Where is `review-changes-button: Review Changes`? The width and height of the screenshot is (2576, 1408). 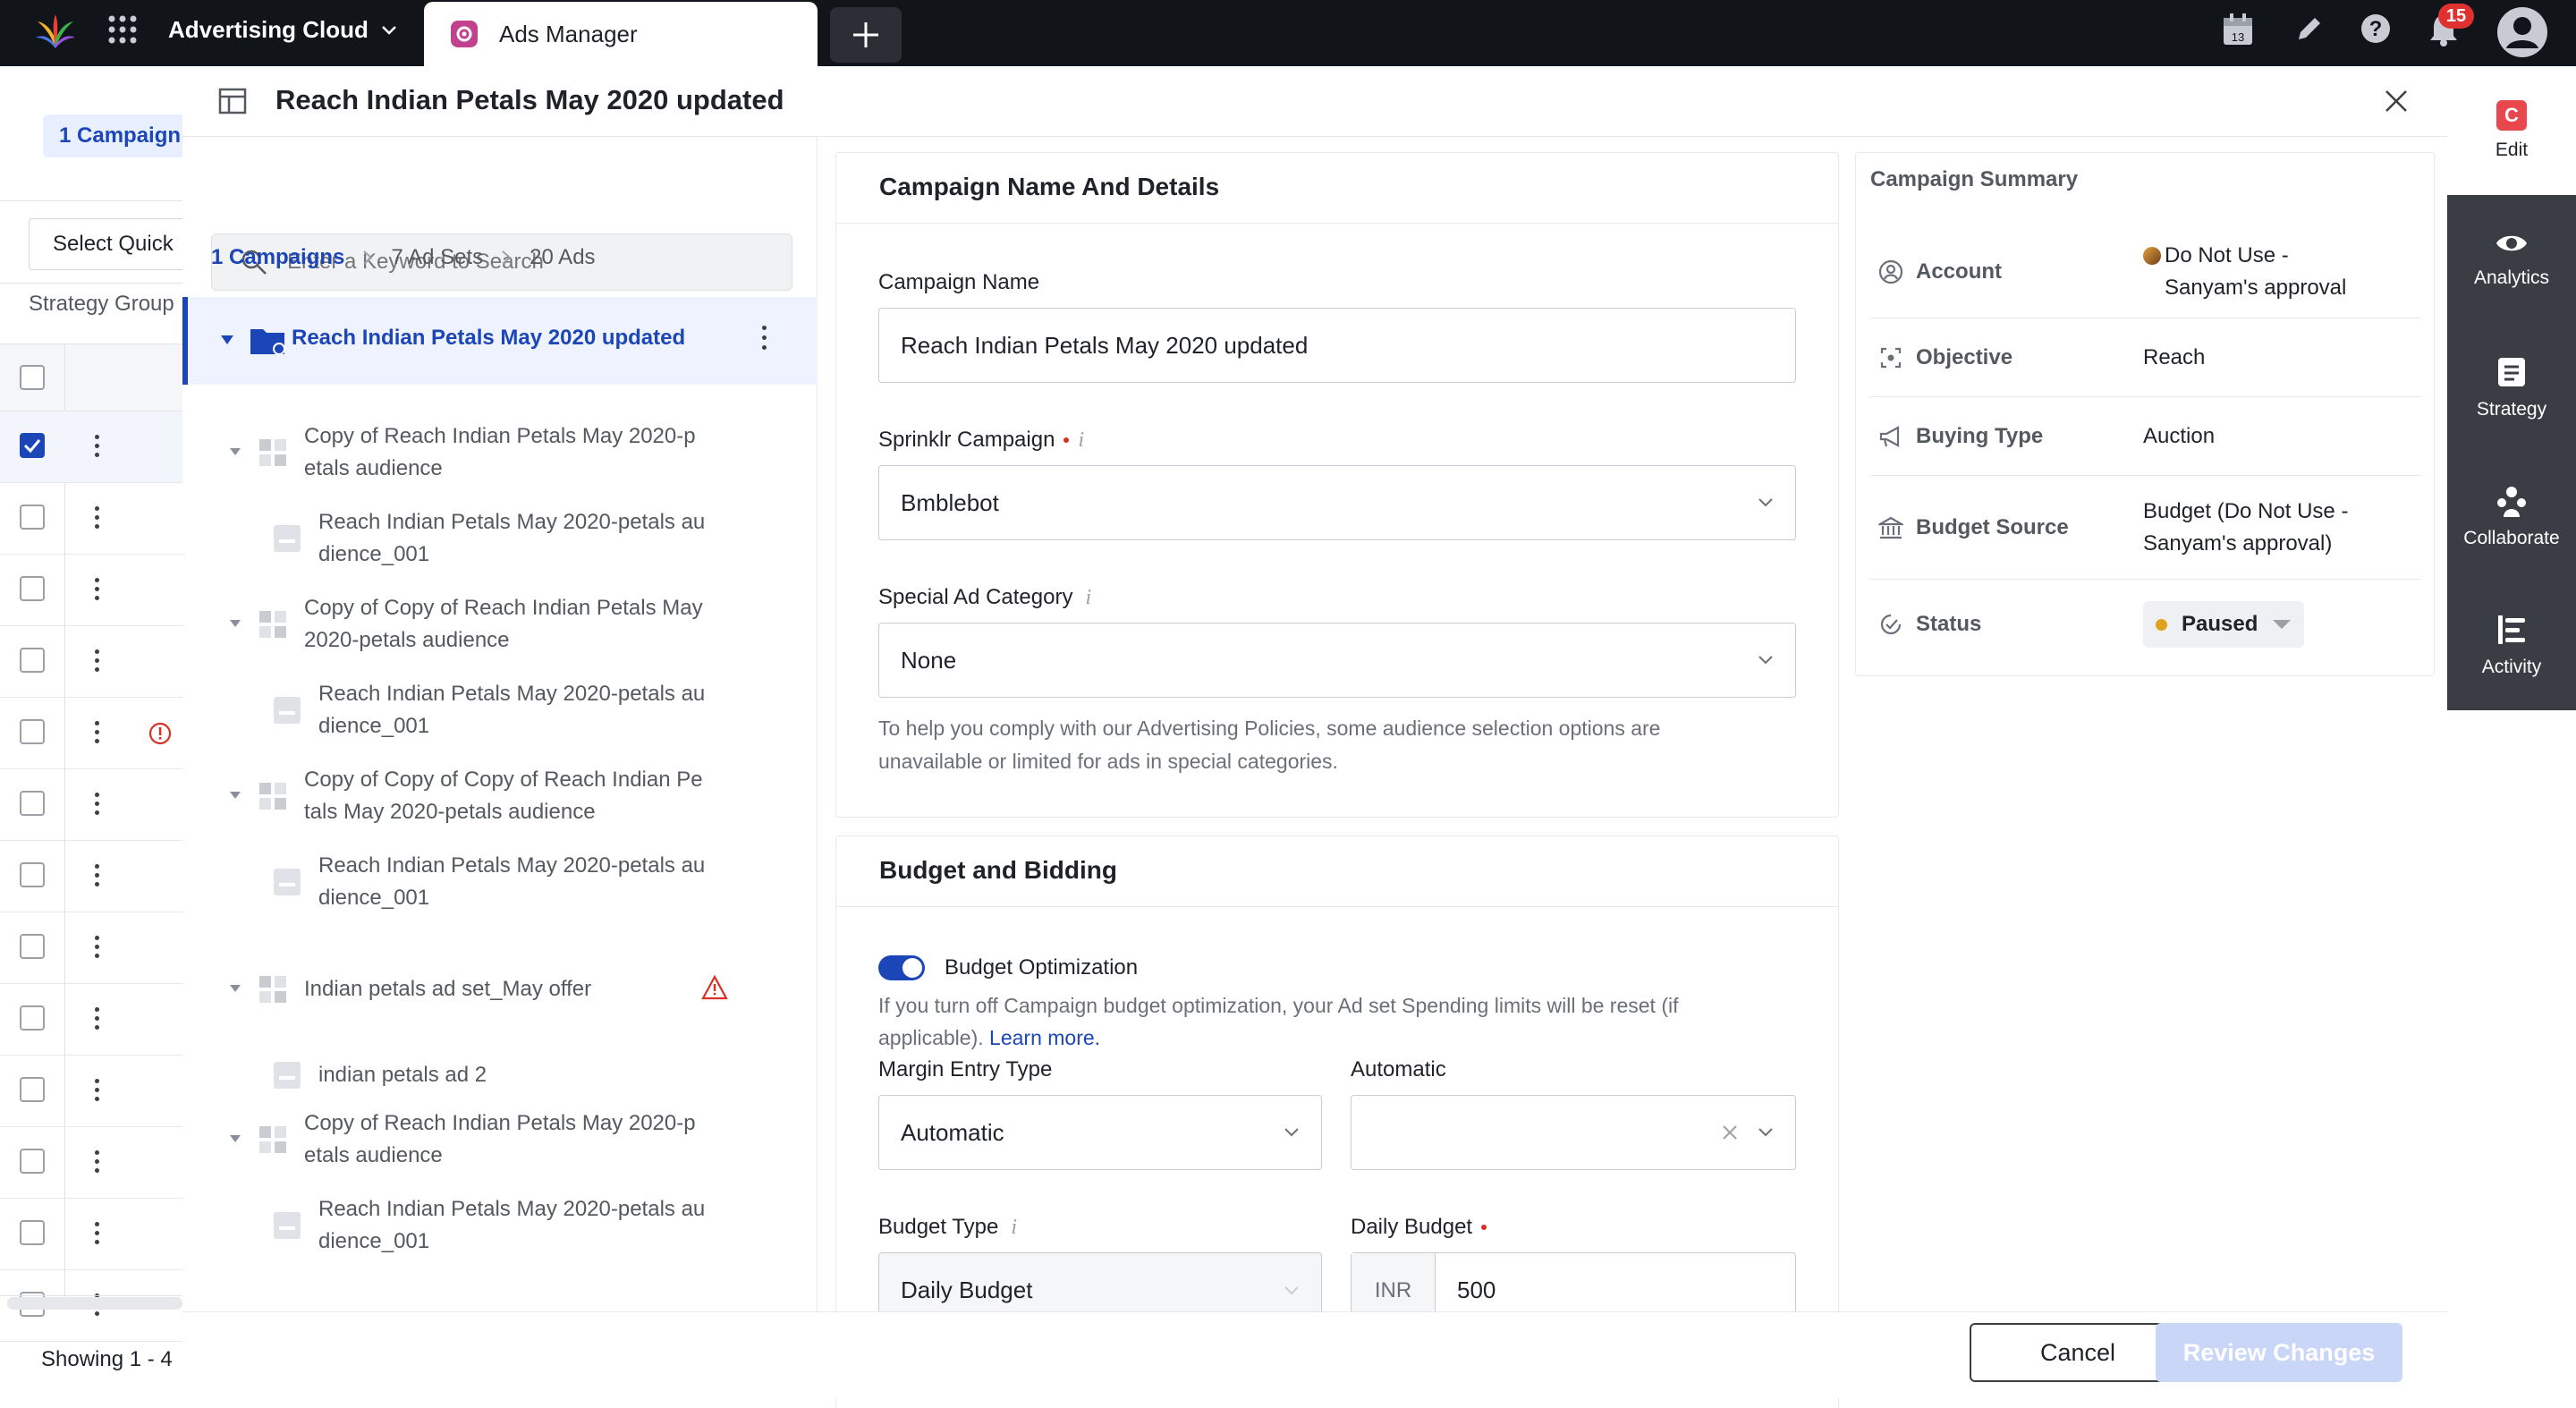
review-changes-button: Review Changes is located at coordinates (2279, 1352).